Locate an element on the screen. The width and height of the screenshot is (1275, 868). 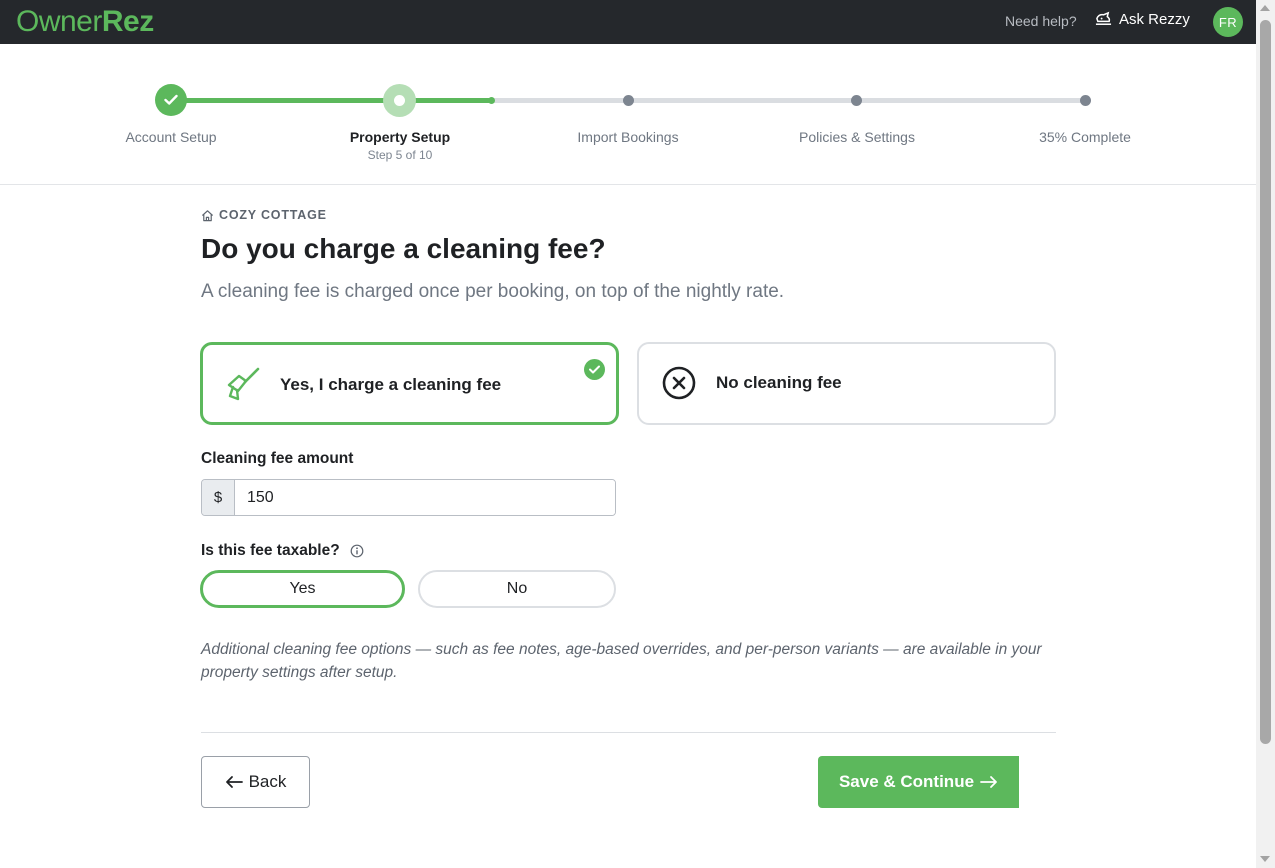
progress-fill is located at coordinates (331, 100).